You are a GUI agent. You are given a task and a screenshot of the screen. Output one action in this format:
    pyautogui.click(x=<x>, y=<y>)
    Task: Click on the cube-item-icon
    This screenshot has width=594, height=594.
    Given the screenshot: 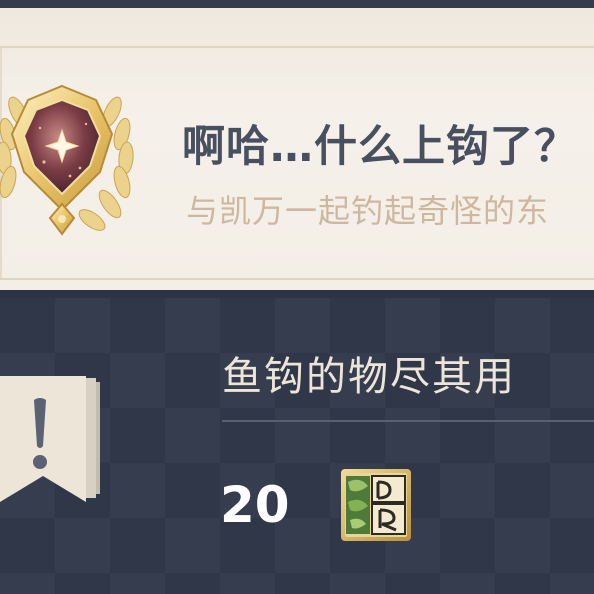 What is the action you would take?
    pyautogui.click(x=376, y=505)
    